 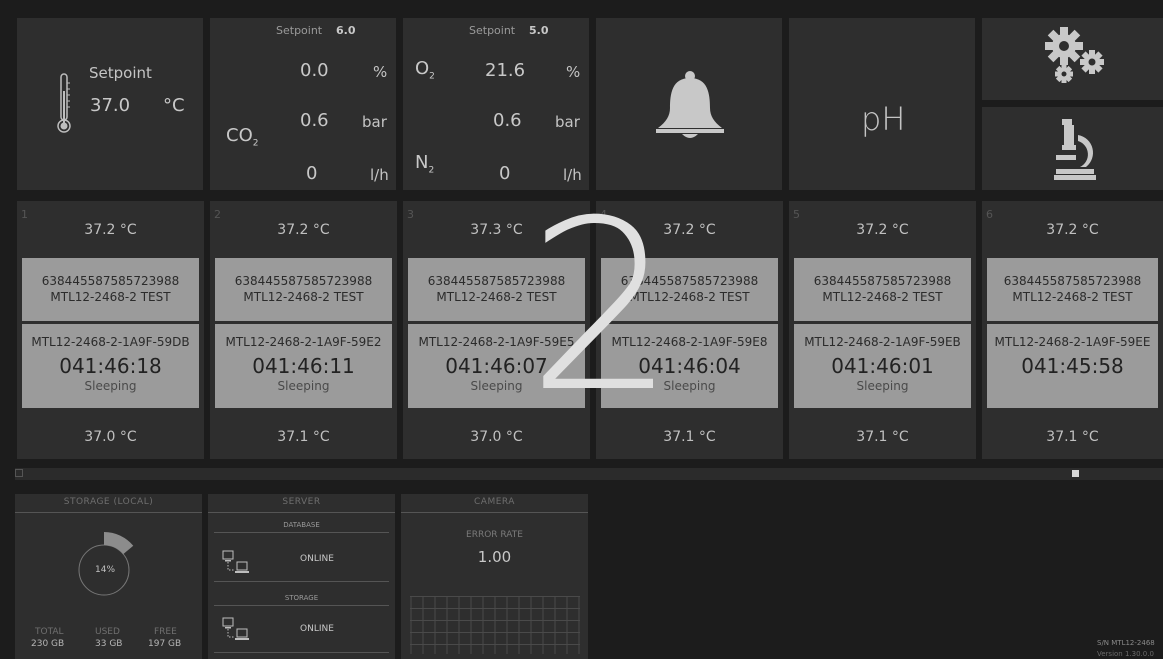 I want to click on scroll-thumb, so click(x=1075, y=473).